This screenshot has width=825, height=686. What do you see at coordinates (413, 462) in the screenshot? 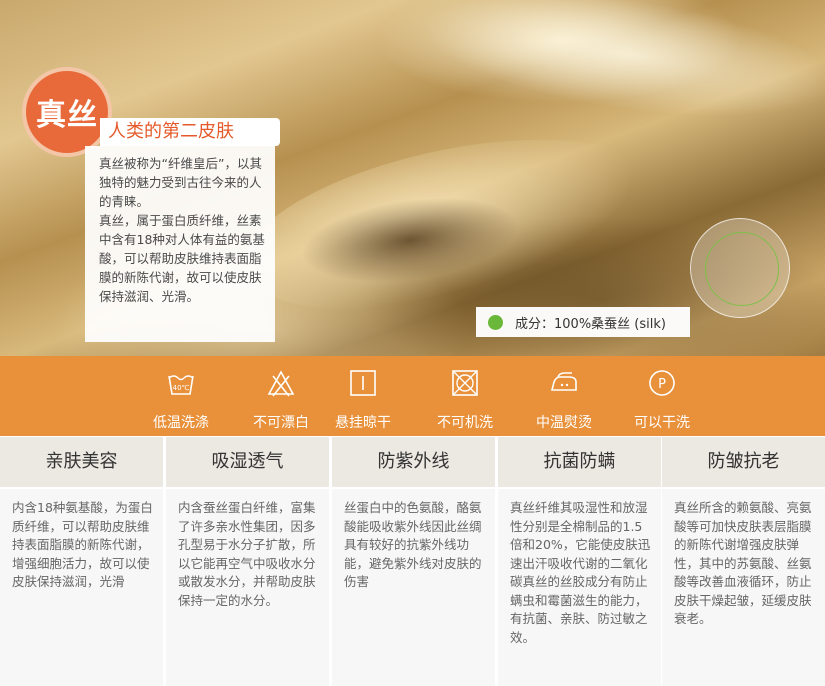
I see `feature-title: 防紫外线` at bounding box center [413, 462].